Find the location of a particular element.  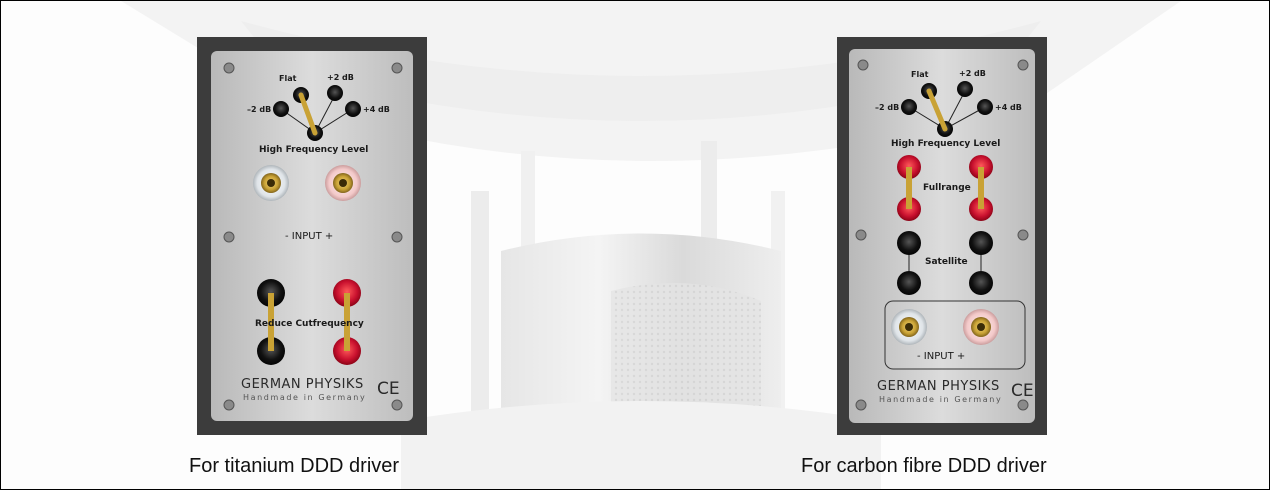

terminal-panel-image is located at coordinates (942, 236).